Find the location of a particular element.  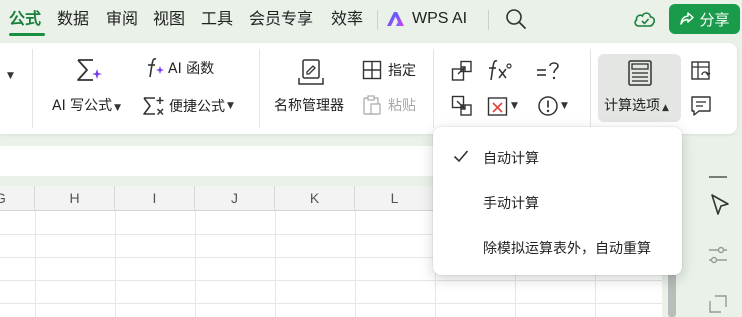

column-header: I is located at coordinates (155, 198).